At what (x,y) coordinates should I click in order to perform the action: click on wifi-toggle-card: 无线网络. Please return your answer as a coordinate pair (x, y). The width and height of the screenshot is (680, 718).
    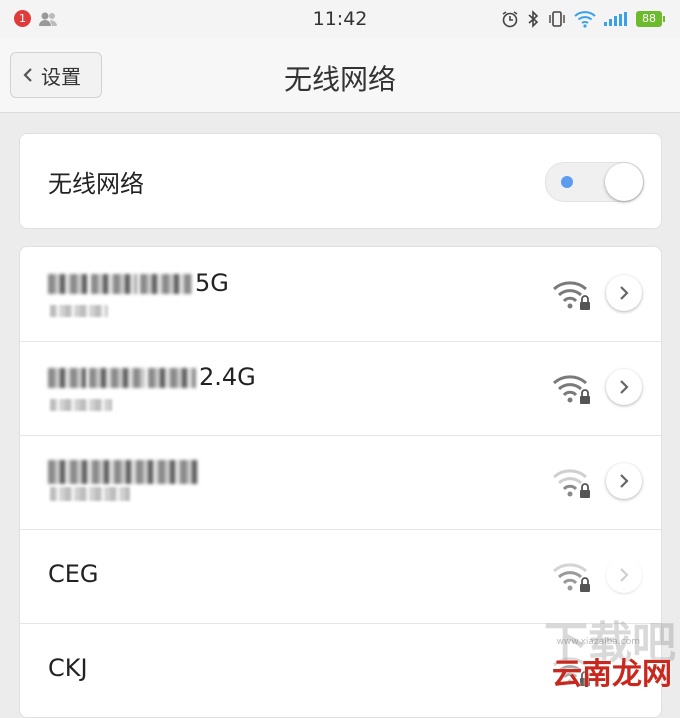
    Looking at the image, I should click on (340, 181).